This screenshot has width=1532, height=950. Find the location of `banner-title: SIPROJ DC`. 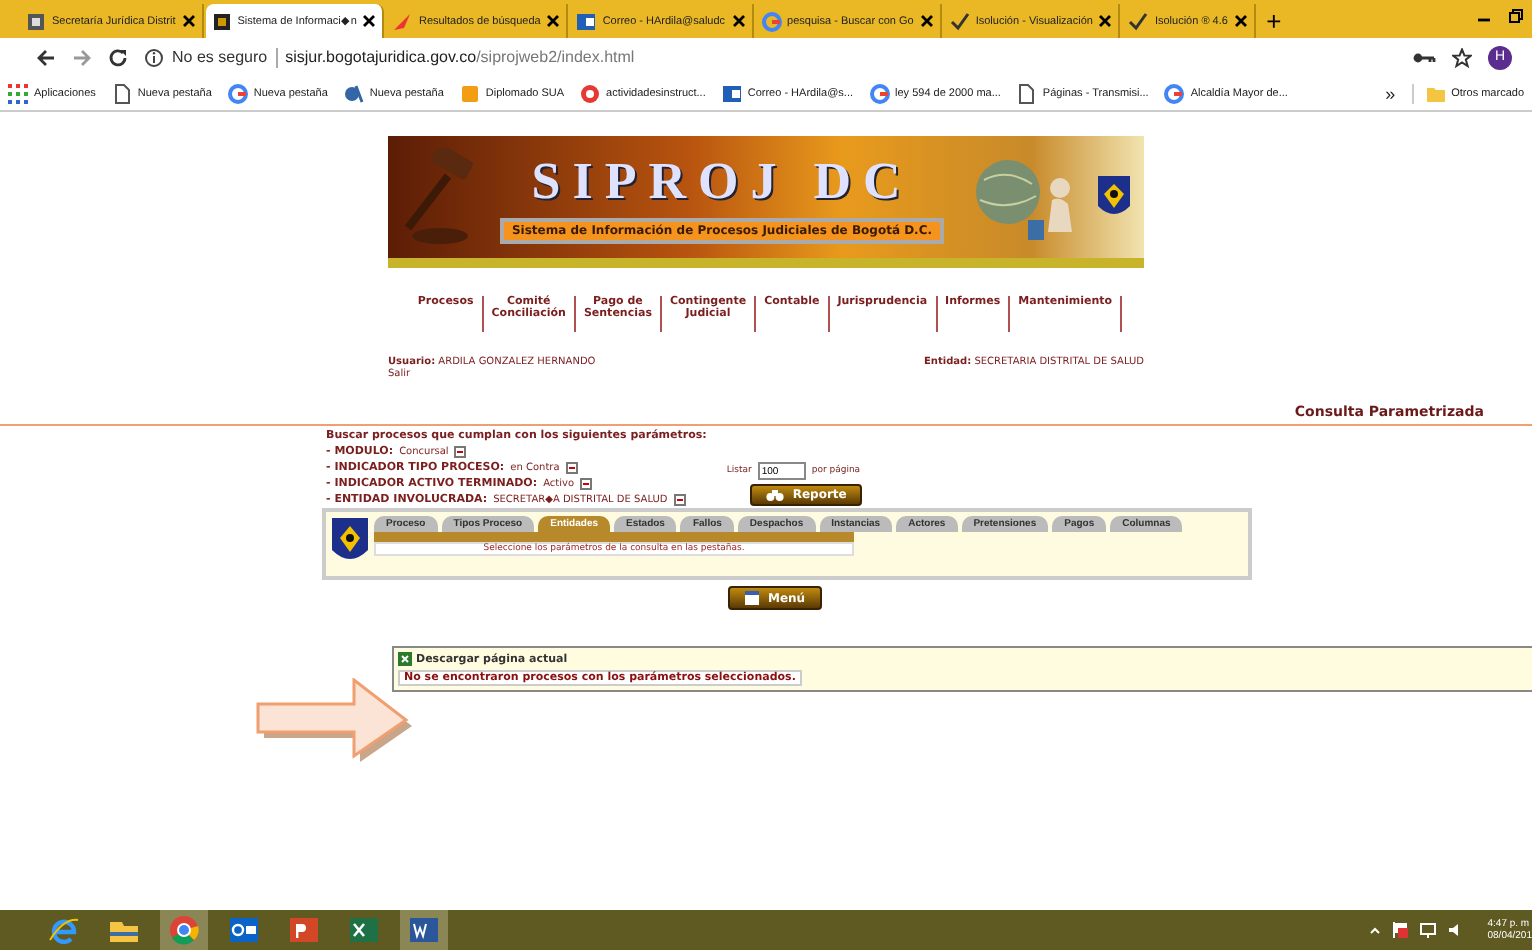

banner-title: SIPROJ DC is located at coordinates (722, 181).